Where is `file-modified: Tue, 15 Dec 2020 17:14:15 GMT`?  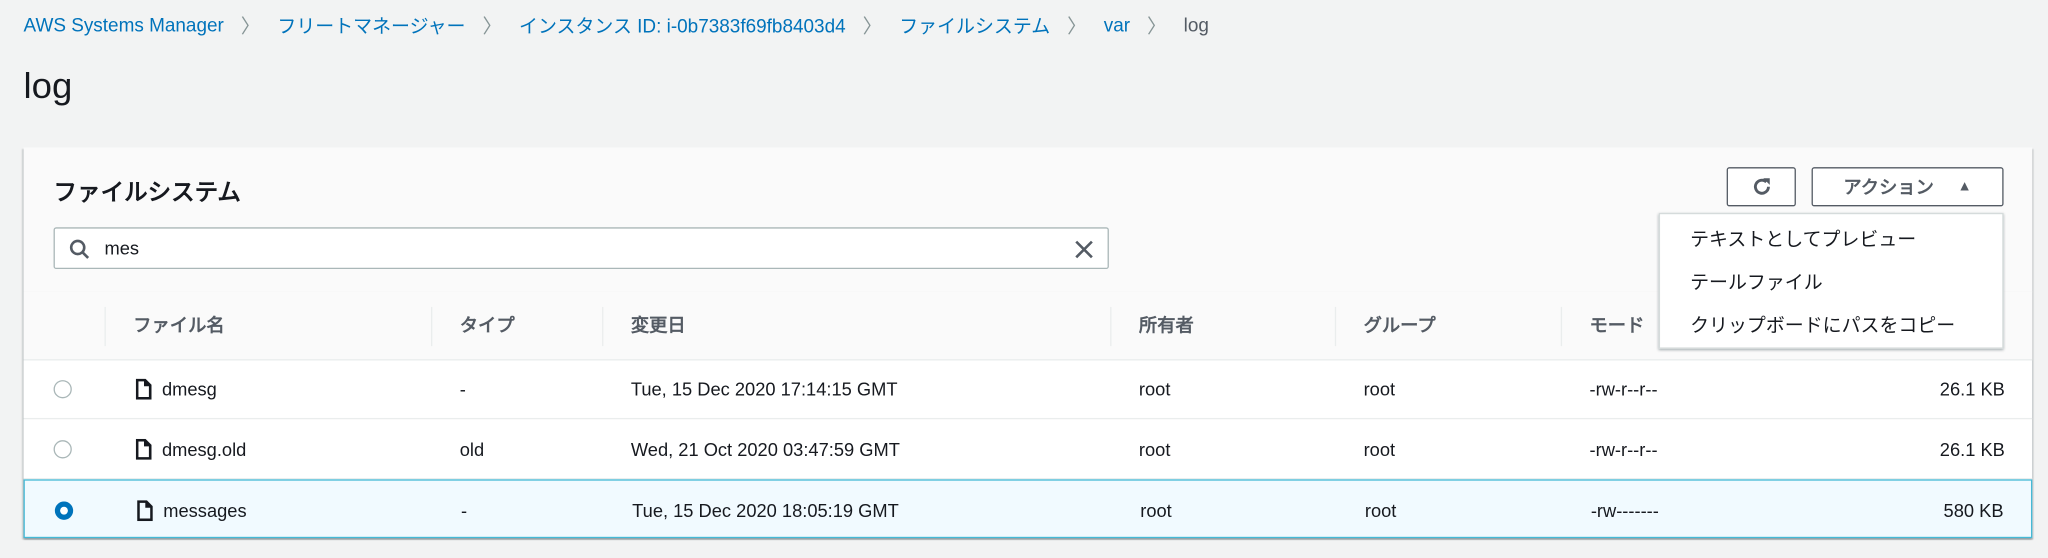
file-modified: Tue, 15 Dec 2020 17:14:15 GMT is located at coordinates (764, 389).